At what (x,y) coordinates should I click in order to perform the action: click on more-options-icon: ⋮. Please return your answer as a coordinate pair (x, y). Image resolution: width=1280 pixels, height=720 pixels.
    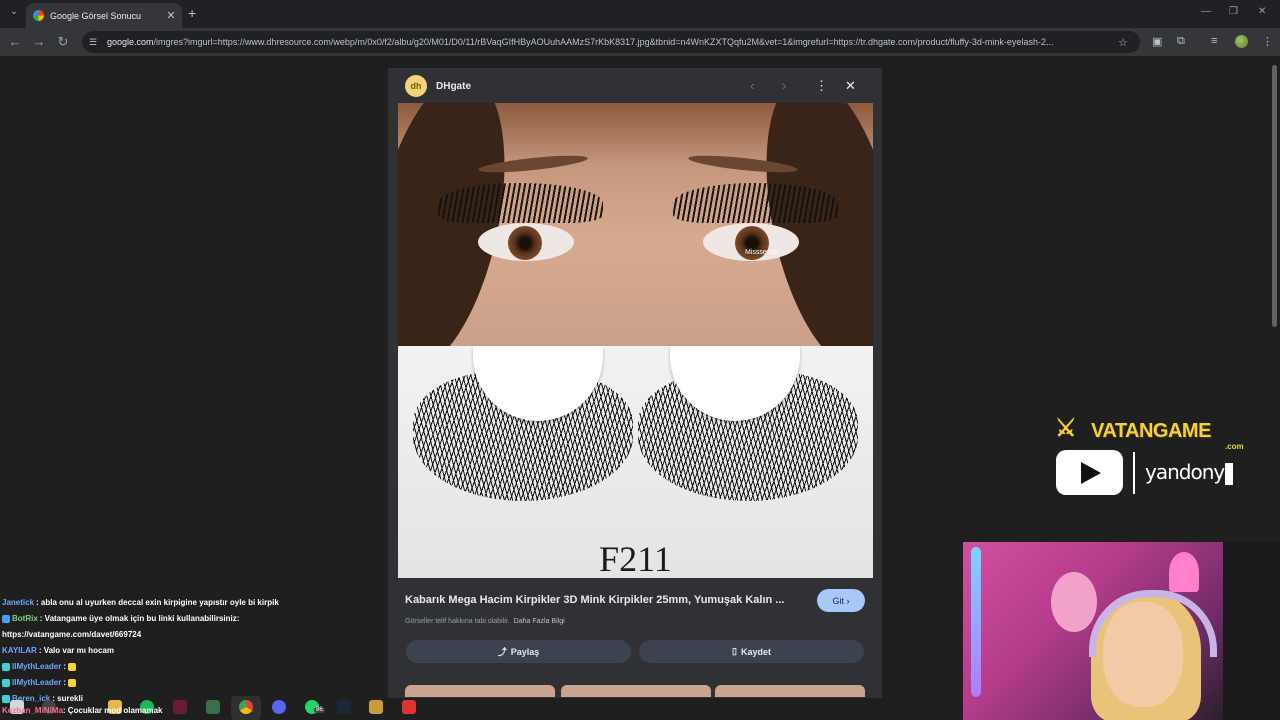
    Looking at the image, I should click on (821, 86).